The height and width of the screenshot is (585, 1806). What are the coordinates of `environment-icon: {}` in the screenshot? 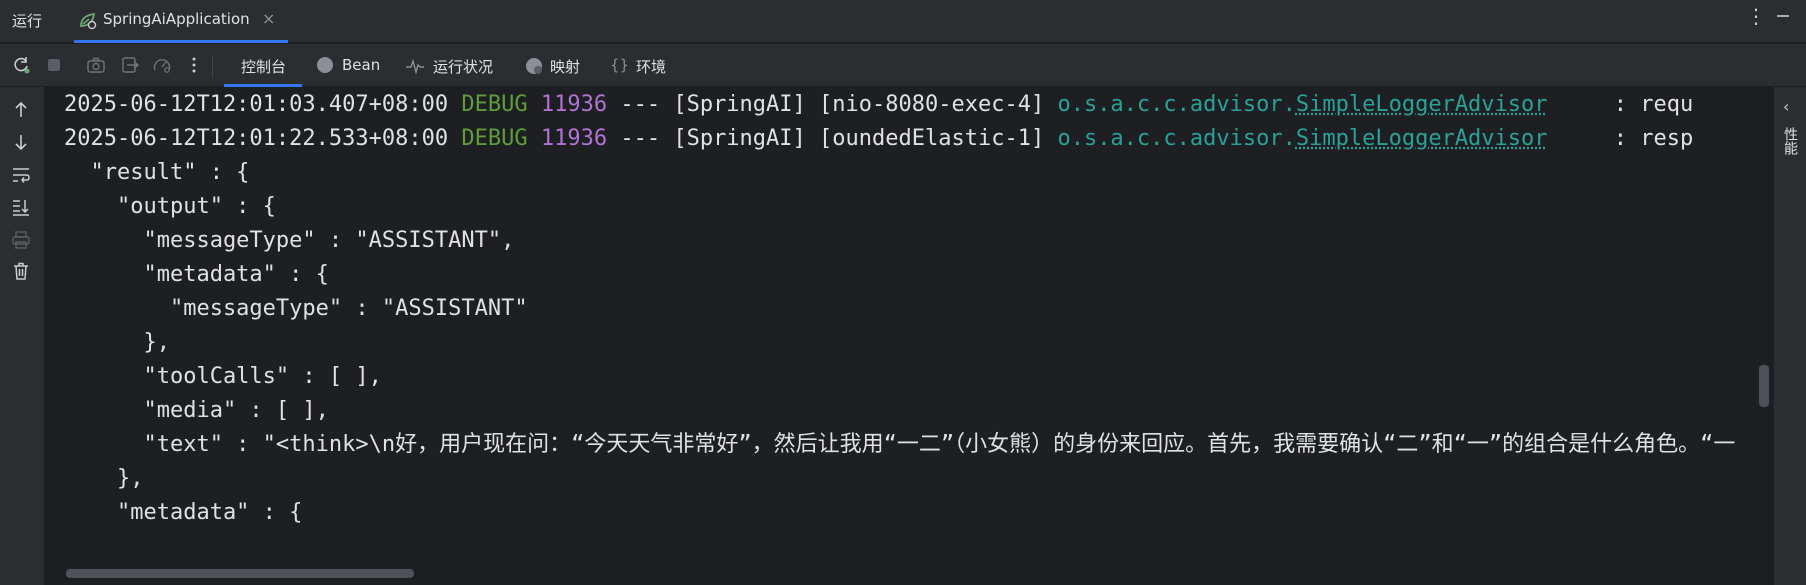 It's located at (620, 65).